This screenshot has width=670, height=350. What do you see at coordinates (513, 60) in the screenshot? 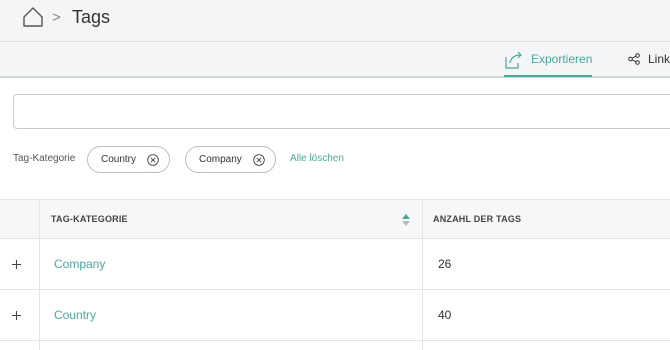
I see `export-icon` at bounding box center [513, 60].